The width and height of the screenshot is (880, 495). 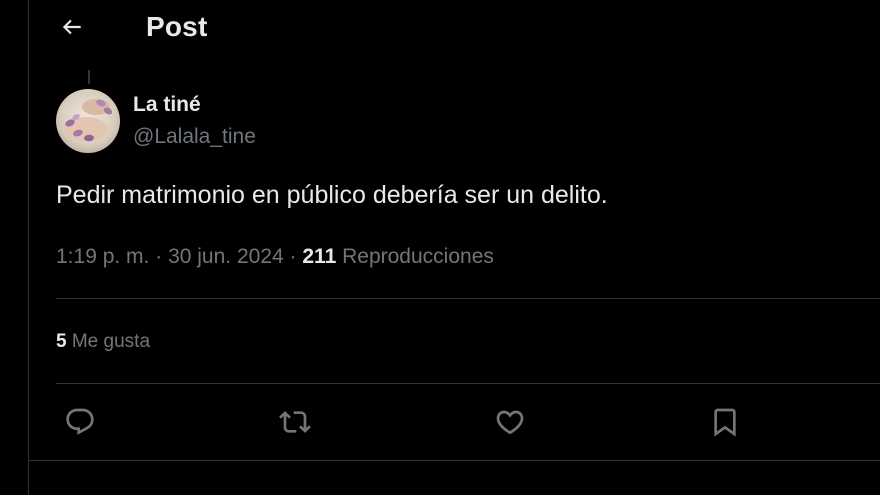 What do you see at coordinates (319, 256) in the screenshot?
I see `views-count: 211` at bounding box center [319, 256].